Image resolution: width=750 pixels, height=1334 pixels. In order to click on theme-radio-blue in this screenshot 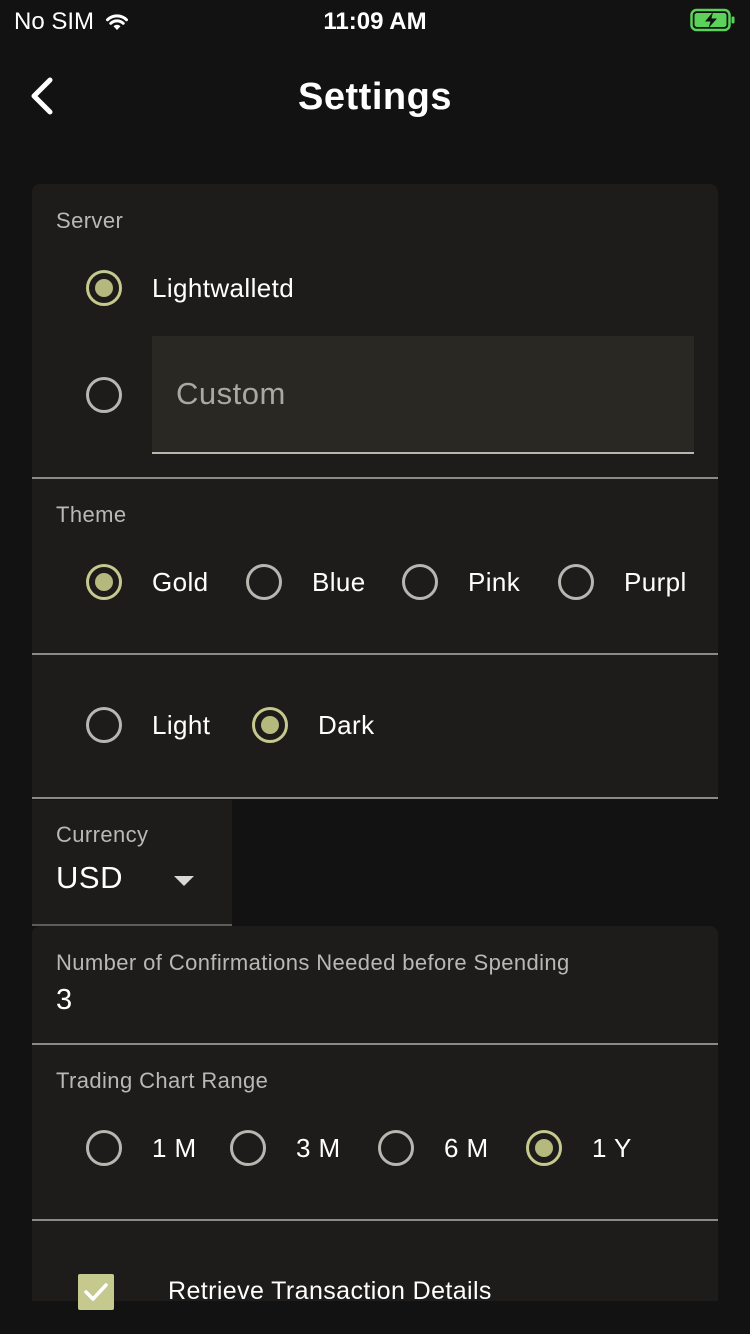, I will do `click(264, 582)`.